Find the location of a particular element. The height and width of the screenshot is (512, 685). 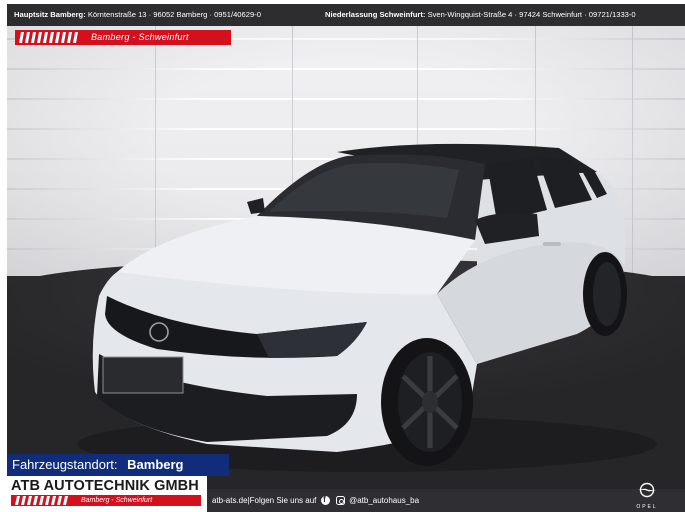

ribbon-text: Bamberg - Schweinfurt is located at coordinates (140, 37).